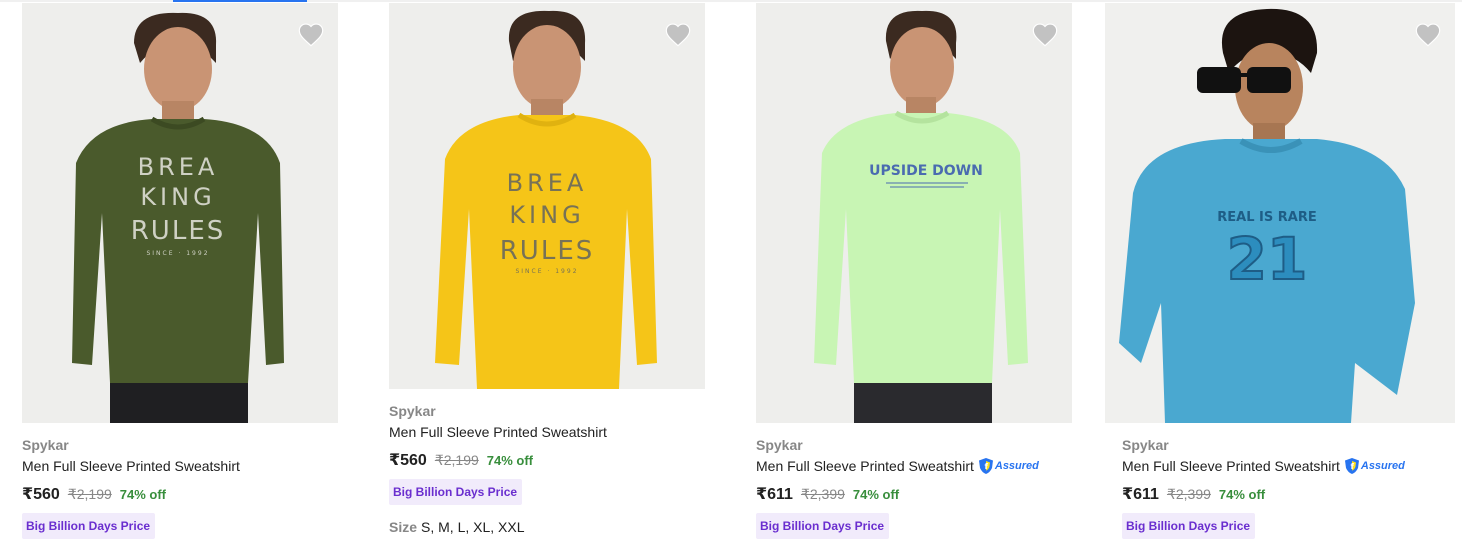  What do you see at coordinates (547, 527) in the screenshot?
I see `available-sizes: Size S, M, L, XL, XXL` at bounding box center [547, 527].